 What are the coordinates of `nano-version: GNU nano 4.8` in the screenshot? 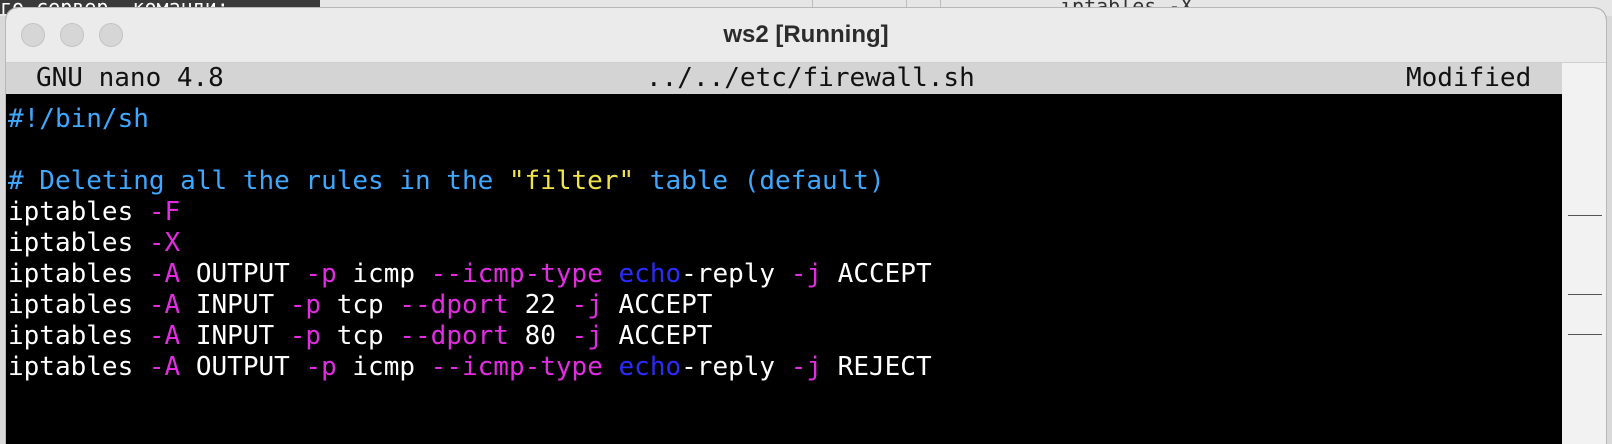 It's located at (130, 78).